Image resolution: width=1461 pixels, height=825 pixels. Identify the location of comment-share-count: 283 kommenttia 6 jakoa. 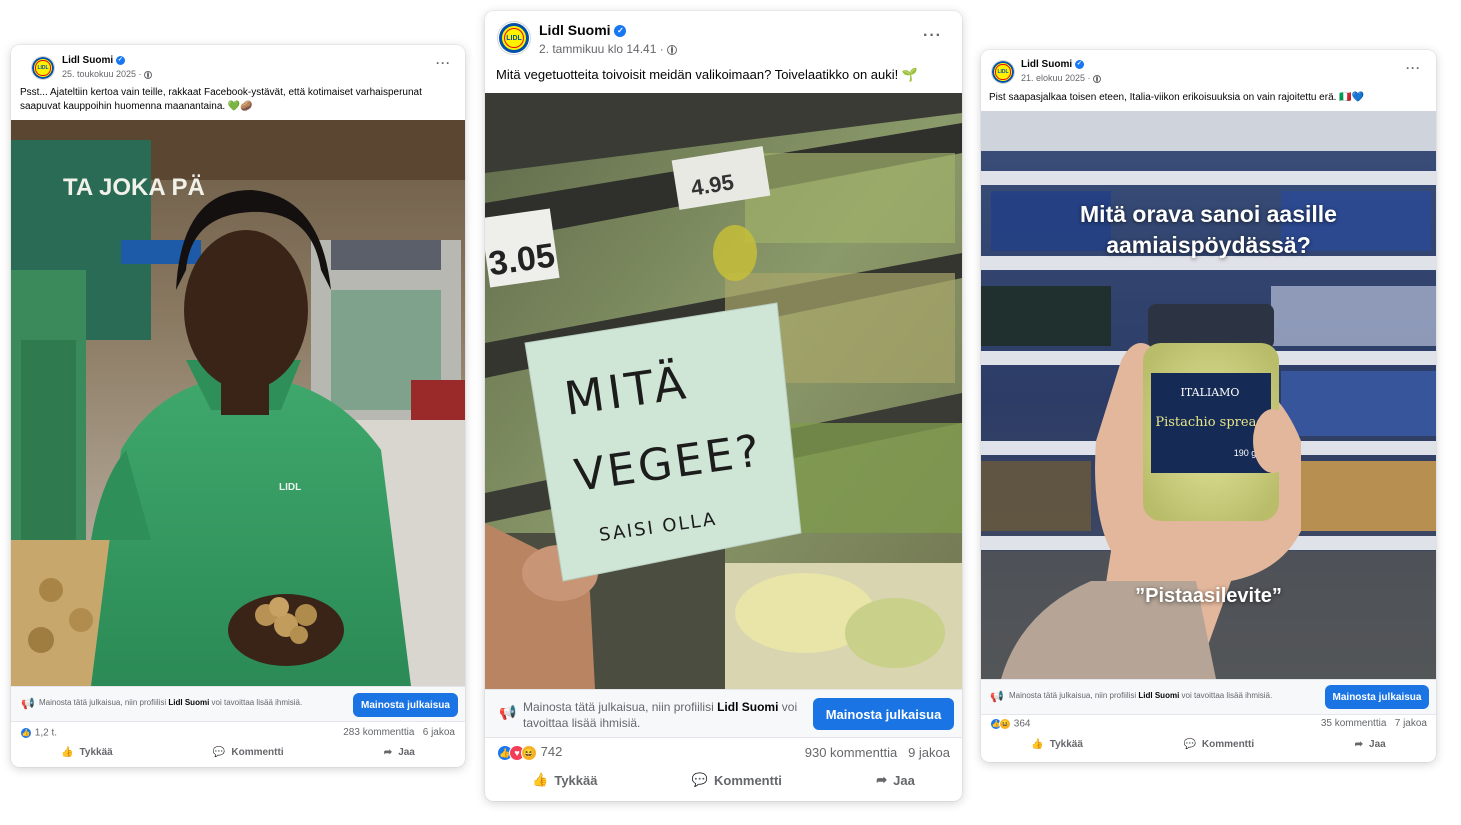
(399, 732).